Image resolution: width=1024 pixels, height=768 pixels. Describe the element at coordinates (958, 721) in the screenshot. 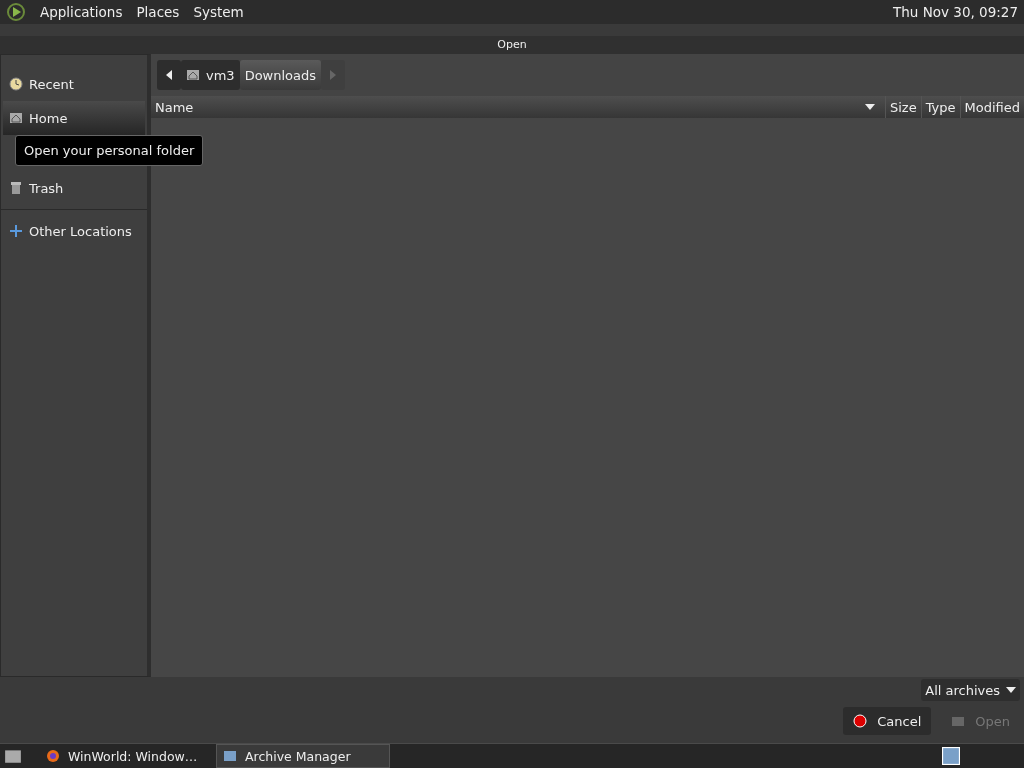

I see `folder-icon` at that location.